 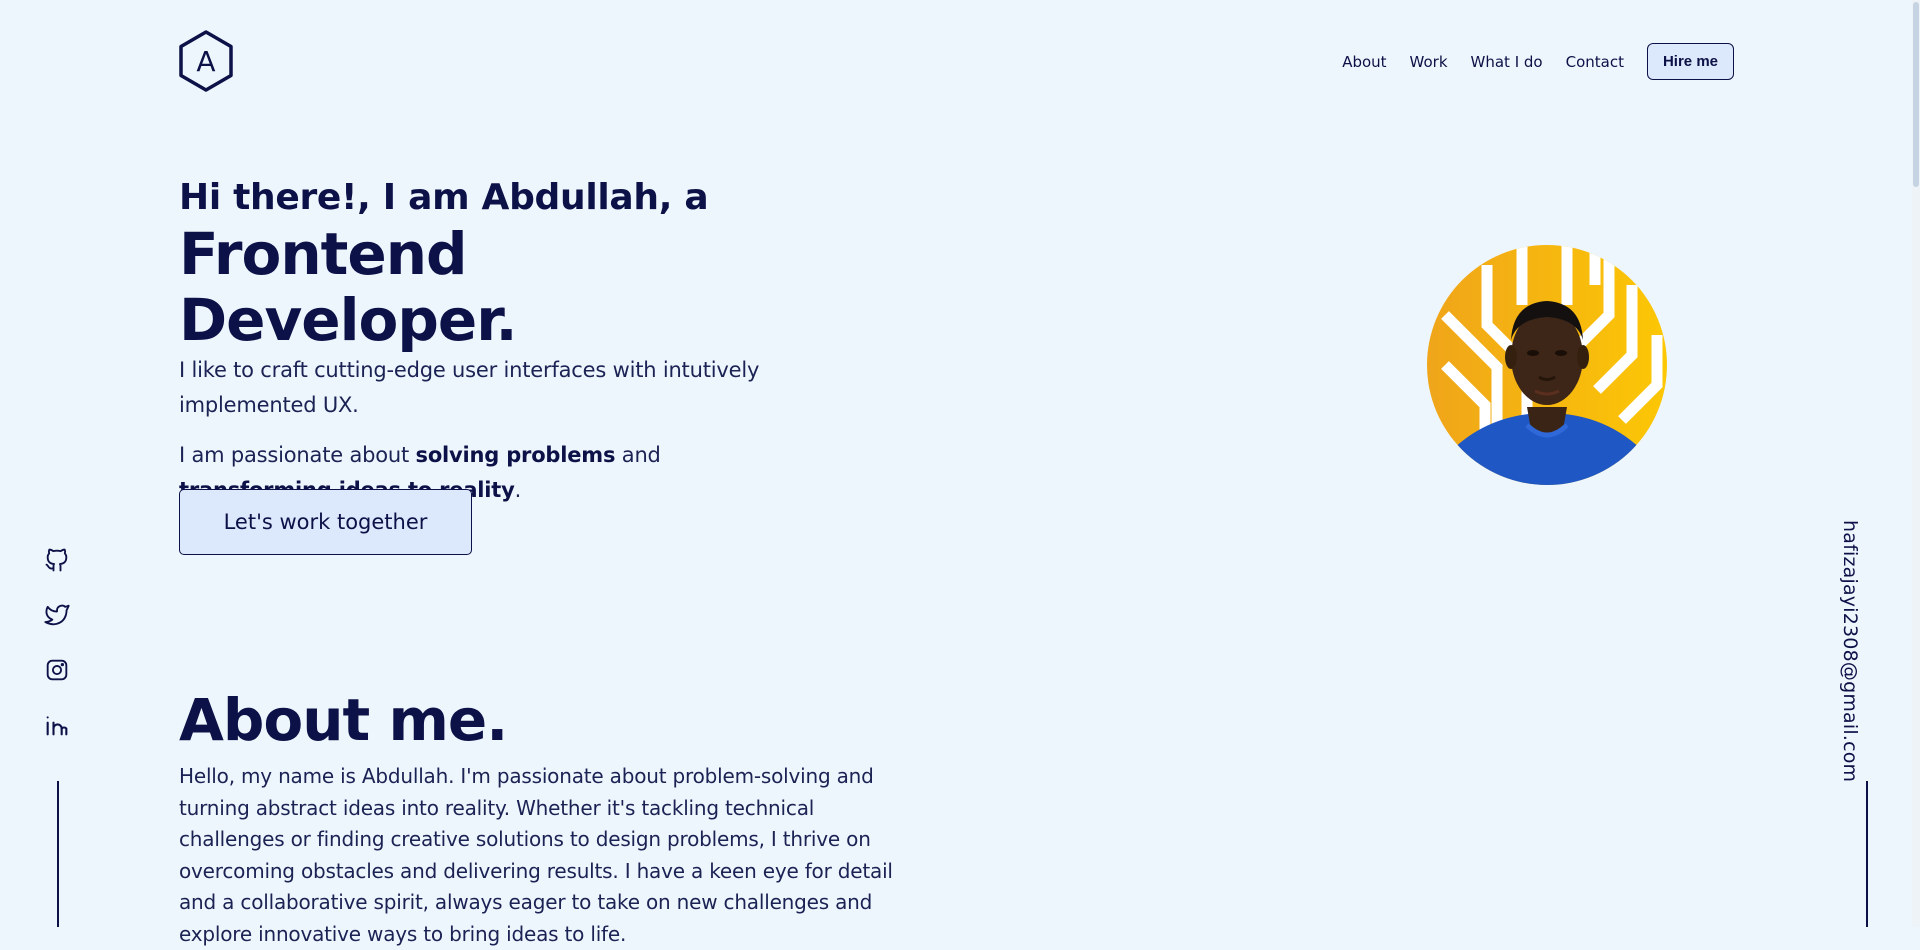 What do you see at coordinates (1547, 365) in the screenshot?
I see `profile-photo` at bounding box center [1547, 365].